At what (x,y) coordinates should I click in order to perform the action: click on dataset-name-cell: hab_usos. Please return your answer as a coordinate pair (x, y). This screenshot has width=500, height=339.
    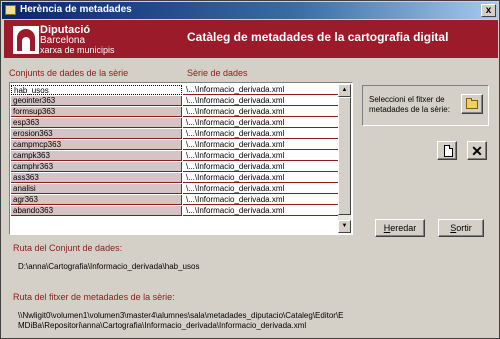
    Looking at the image, I should click on (96, 90).